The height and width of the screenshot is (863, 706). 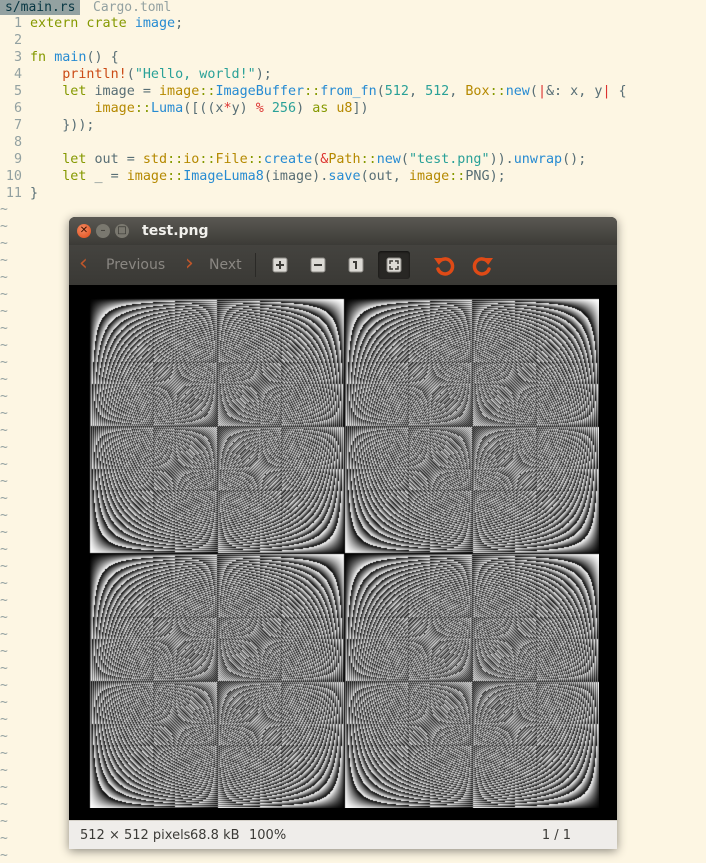 What do you see at coordinates (394, 265) in the screenshot?
I see `best-fit-button` at bounding box center [394, 265].